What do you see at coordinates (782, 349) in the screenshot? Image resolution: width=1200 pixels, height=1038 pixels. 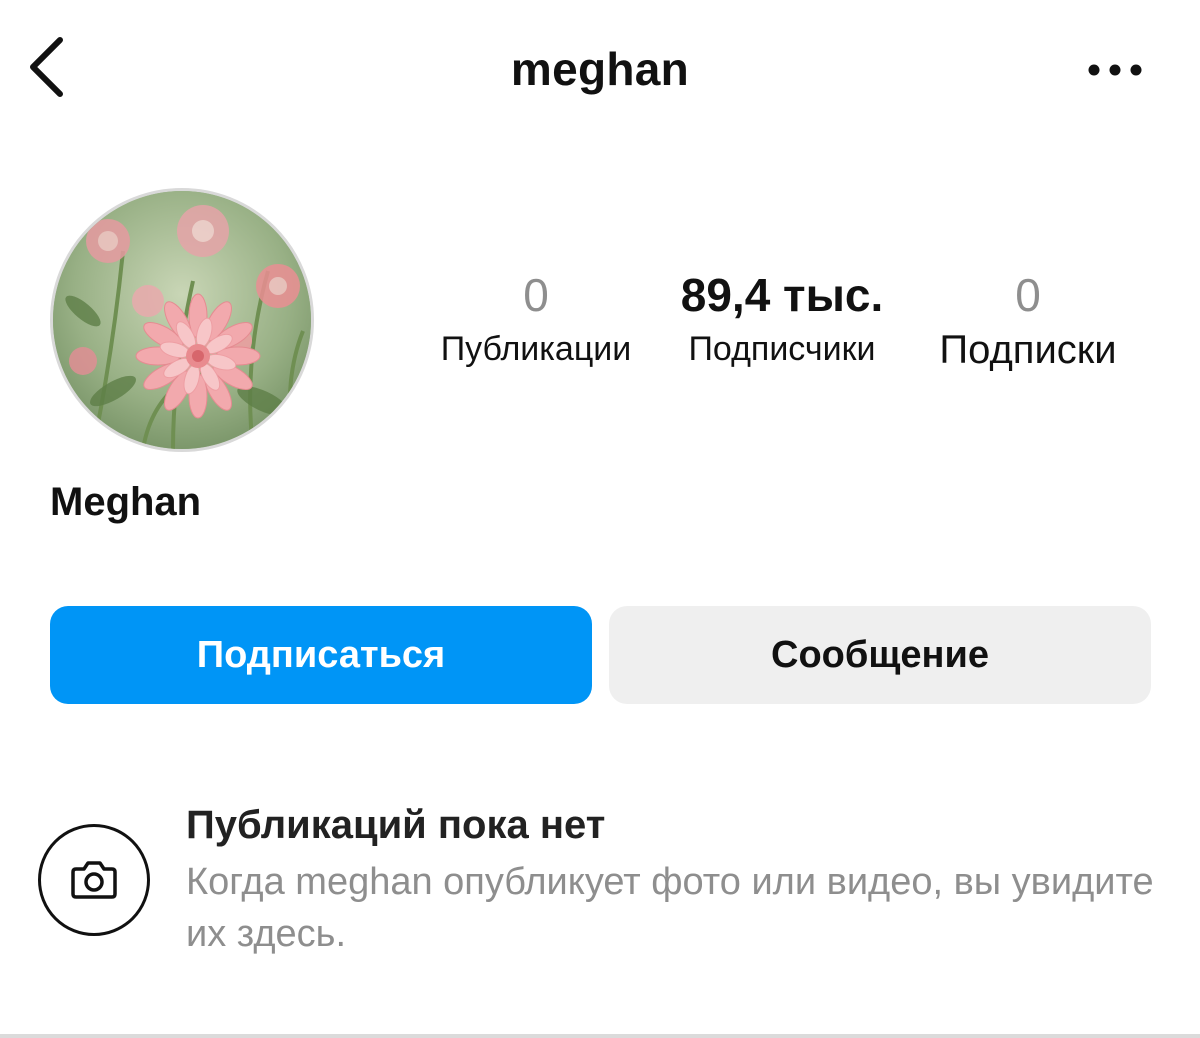 I see `followers-label: Подписчики` at bounding box center [782, 349].